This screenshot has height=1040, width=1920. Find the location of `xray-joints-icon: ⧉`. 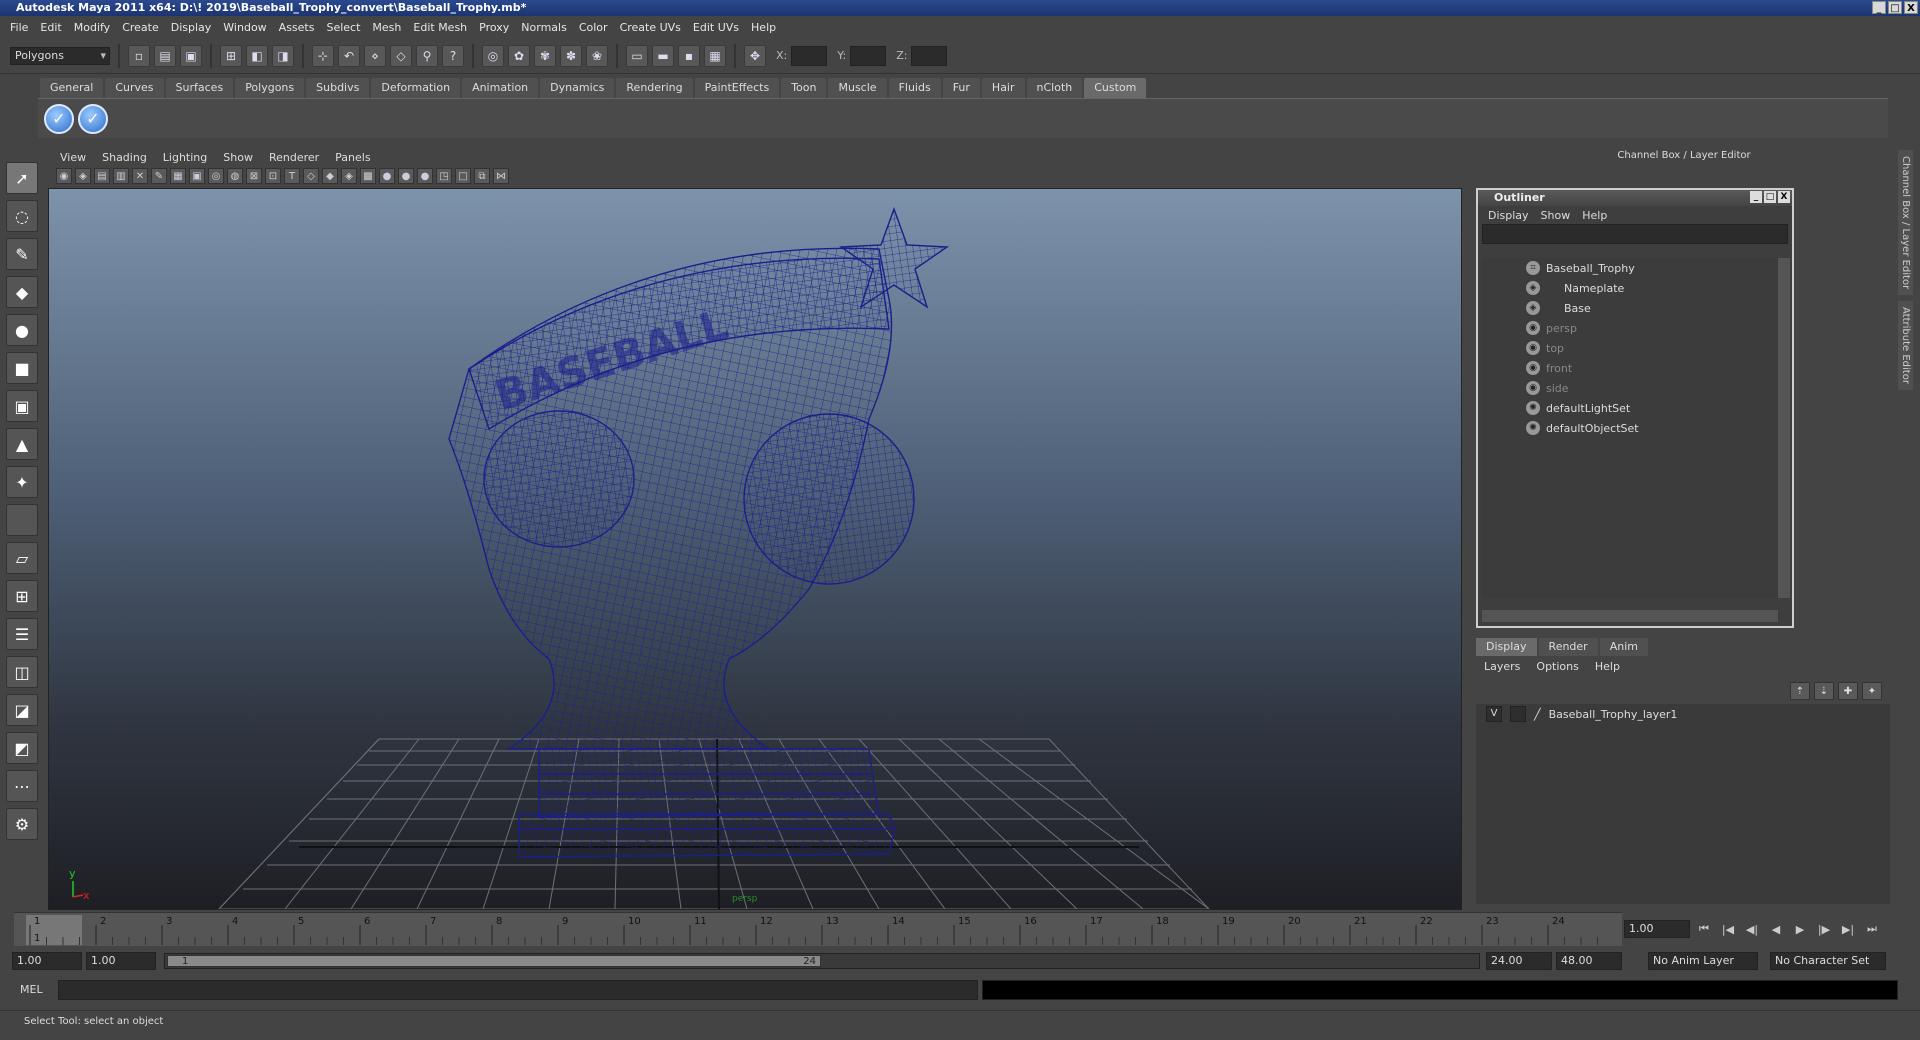

xray-joints-icon: ⧉ is located at coordinates (482, 176).